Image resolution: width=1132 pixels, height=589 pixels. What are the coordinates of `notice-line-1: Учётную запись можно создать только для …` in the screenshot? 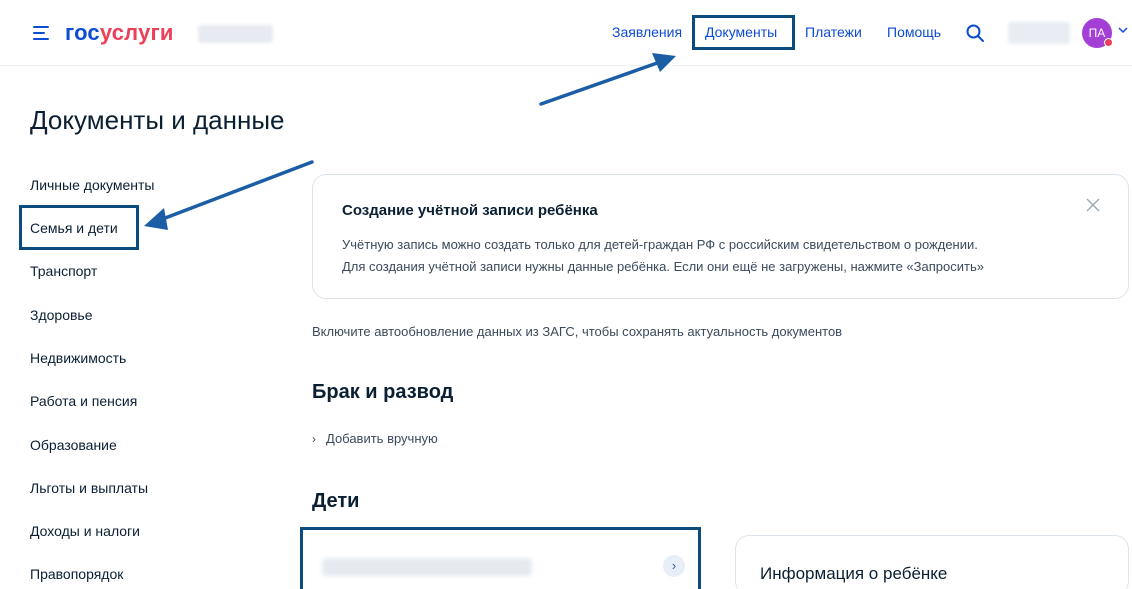 It's located at (660, 244).